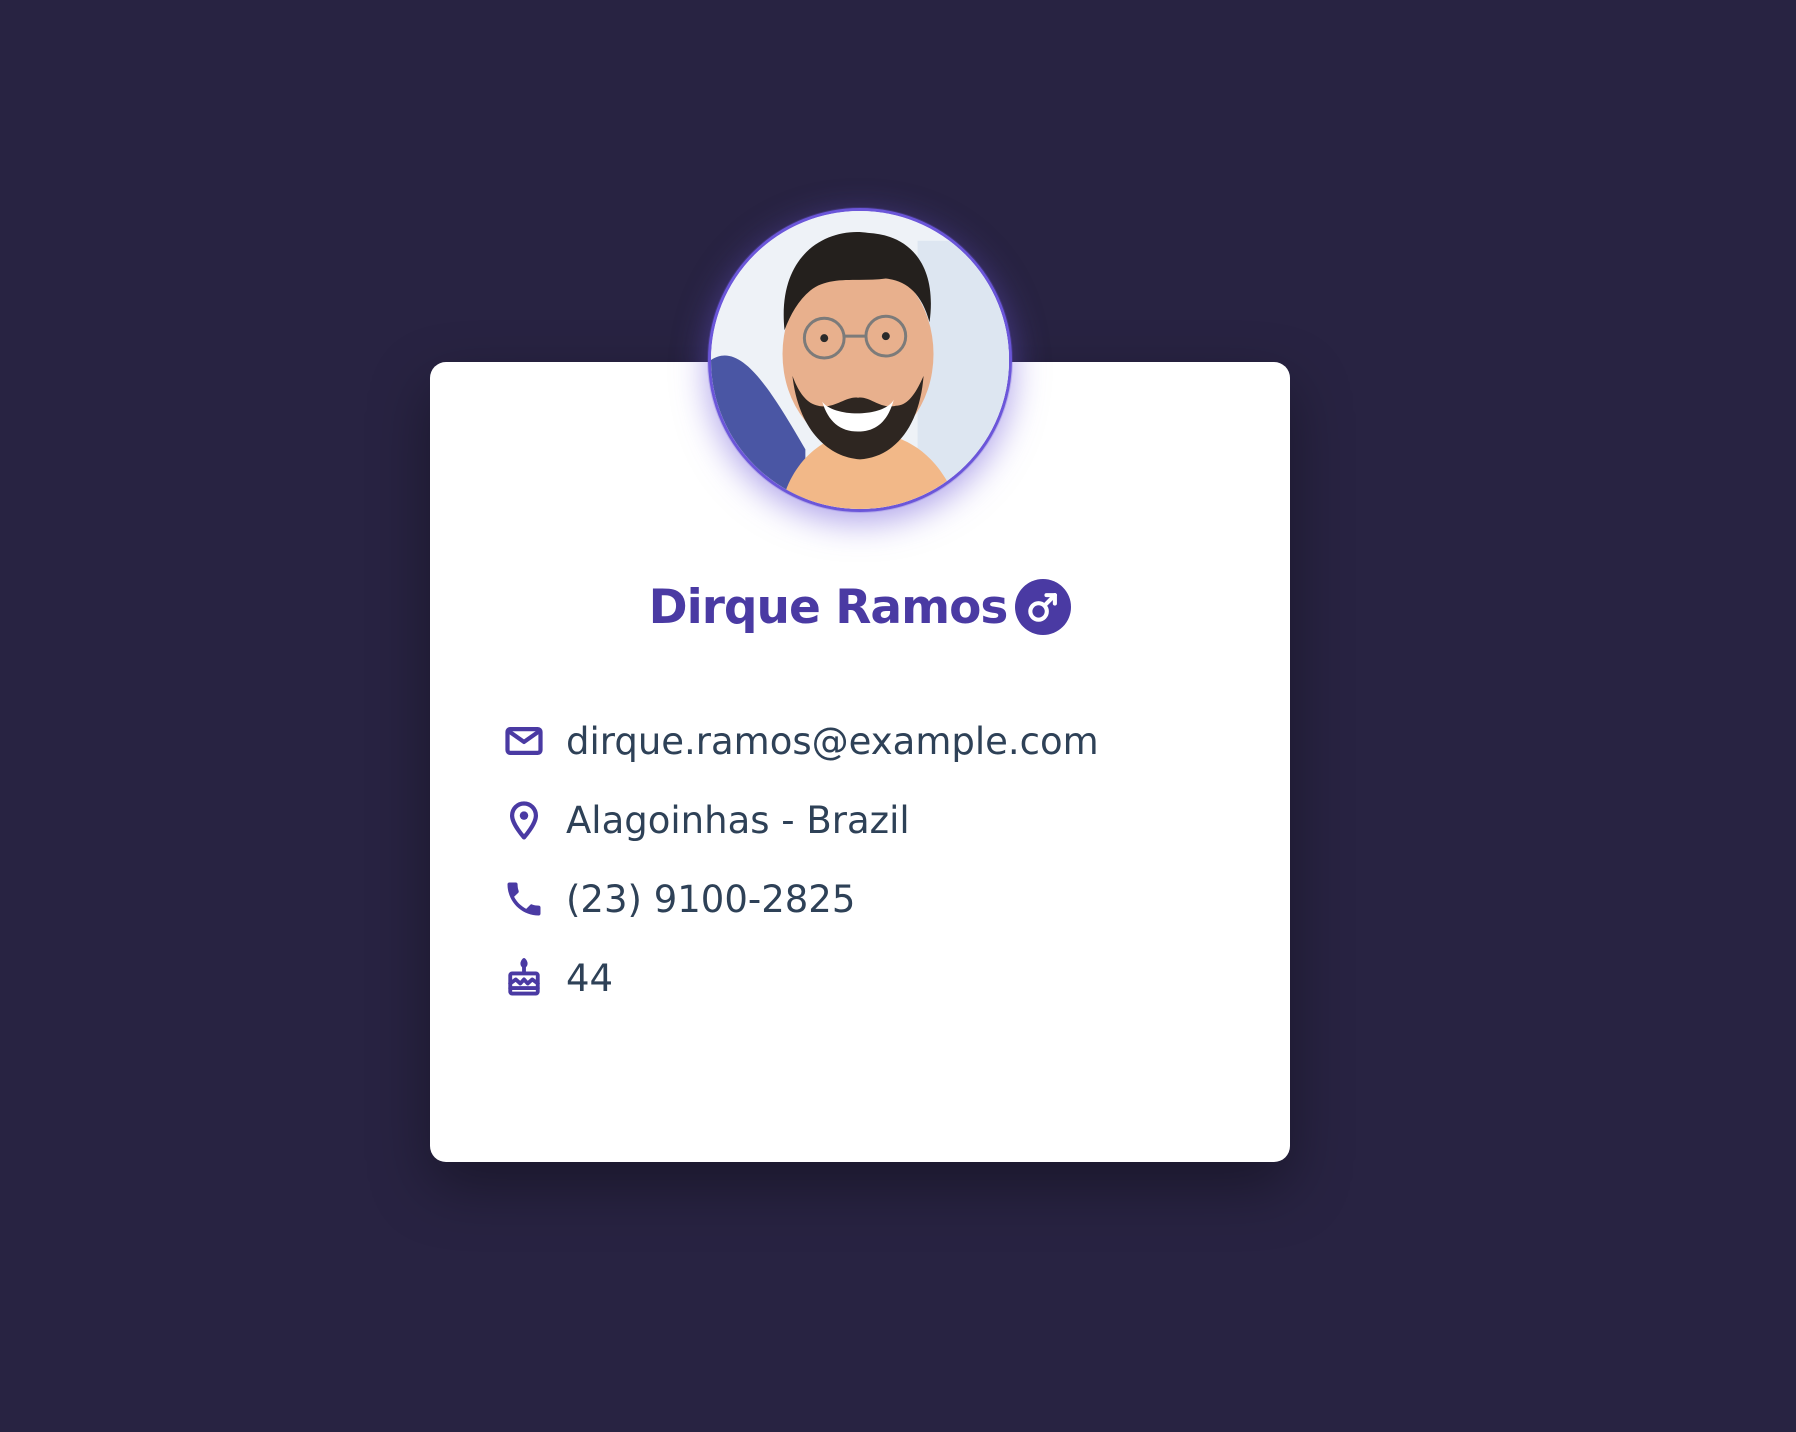 Image resolution: width=1796 pixels, height=1432 pixels. I want to click on user-avatar-photo, so click(860, 360).